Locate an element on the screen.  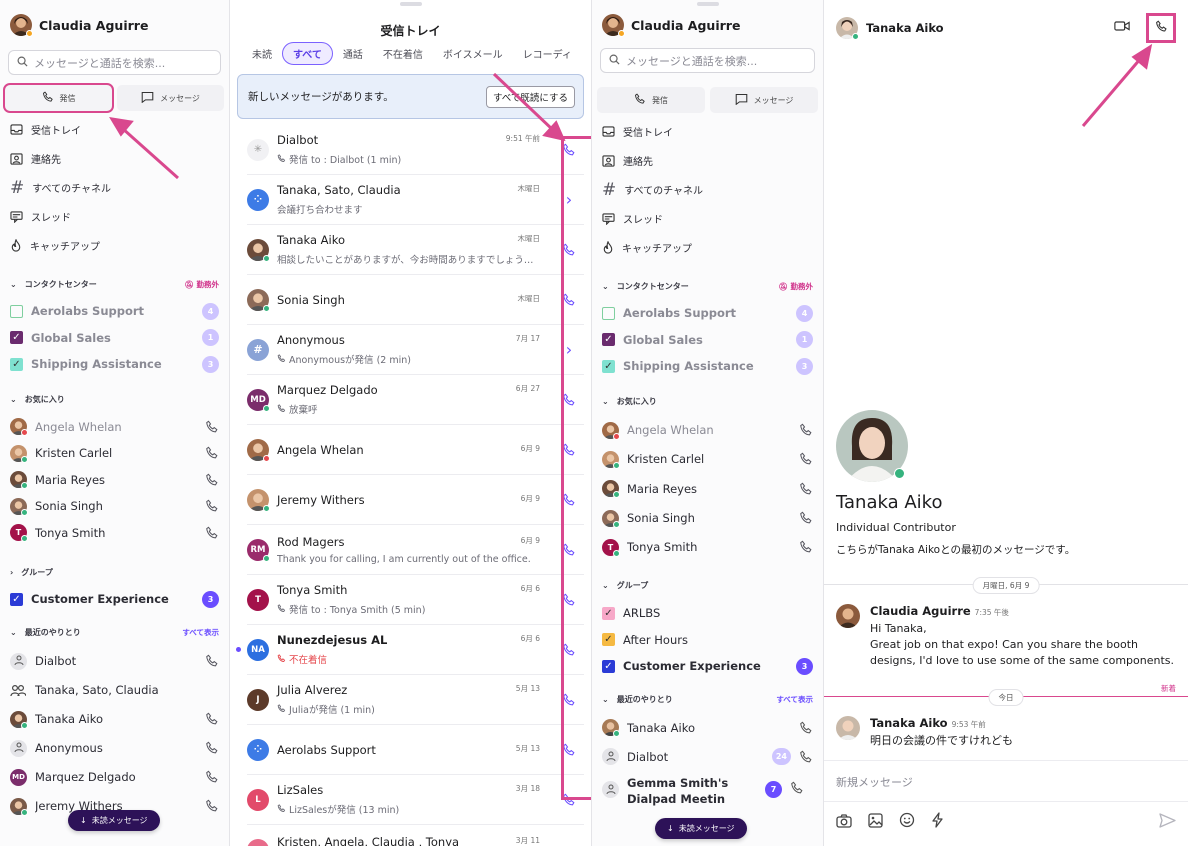
nav-channels: # すべてのチャネル is located at coordinates (707, 189).